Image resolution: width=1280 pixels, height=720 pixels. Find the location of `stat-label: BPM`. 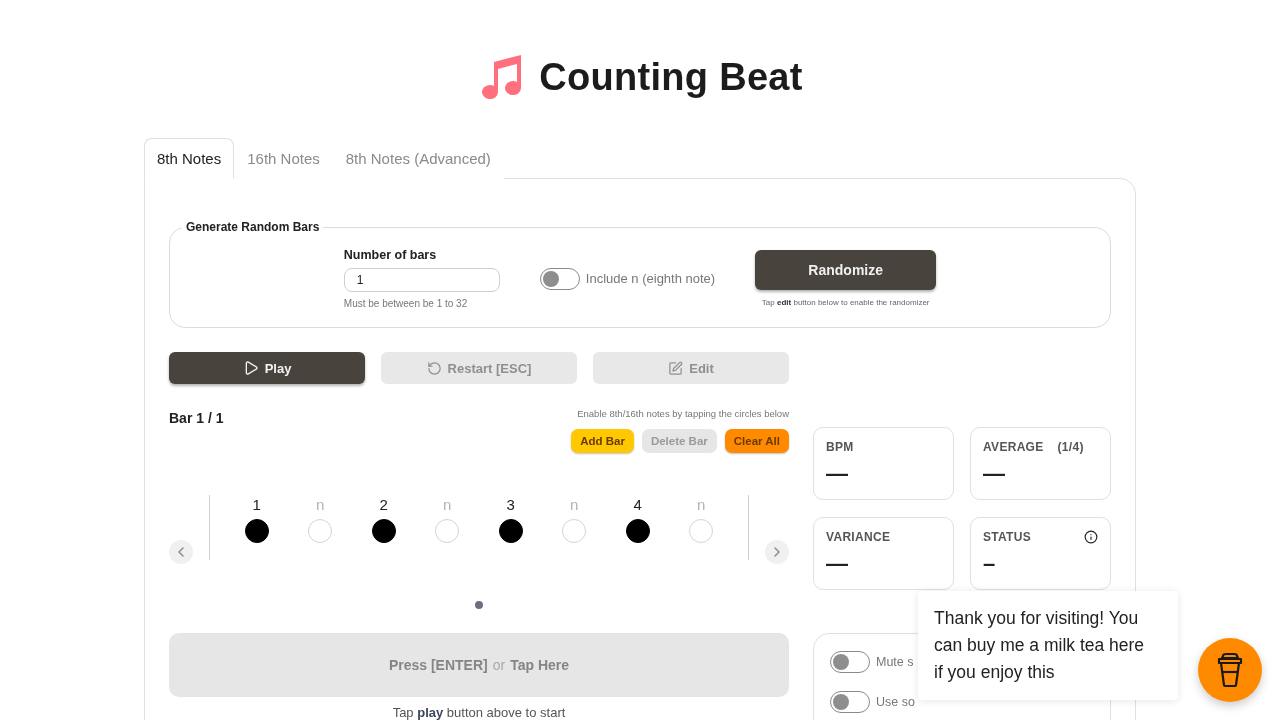

stat-label: BPM is located at coordinates (840, 447).